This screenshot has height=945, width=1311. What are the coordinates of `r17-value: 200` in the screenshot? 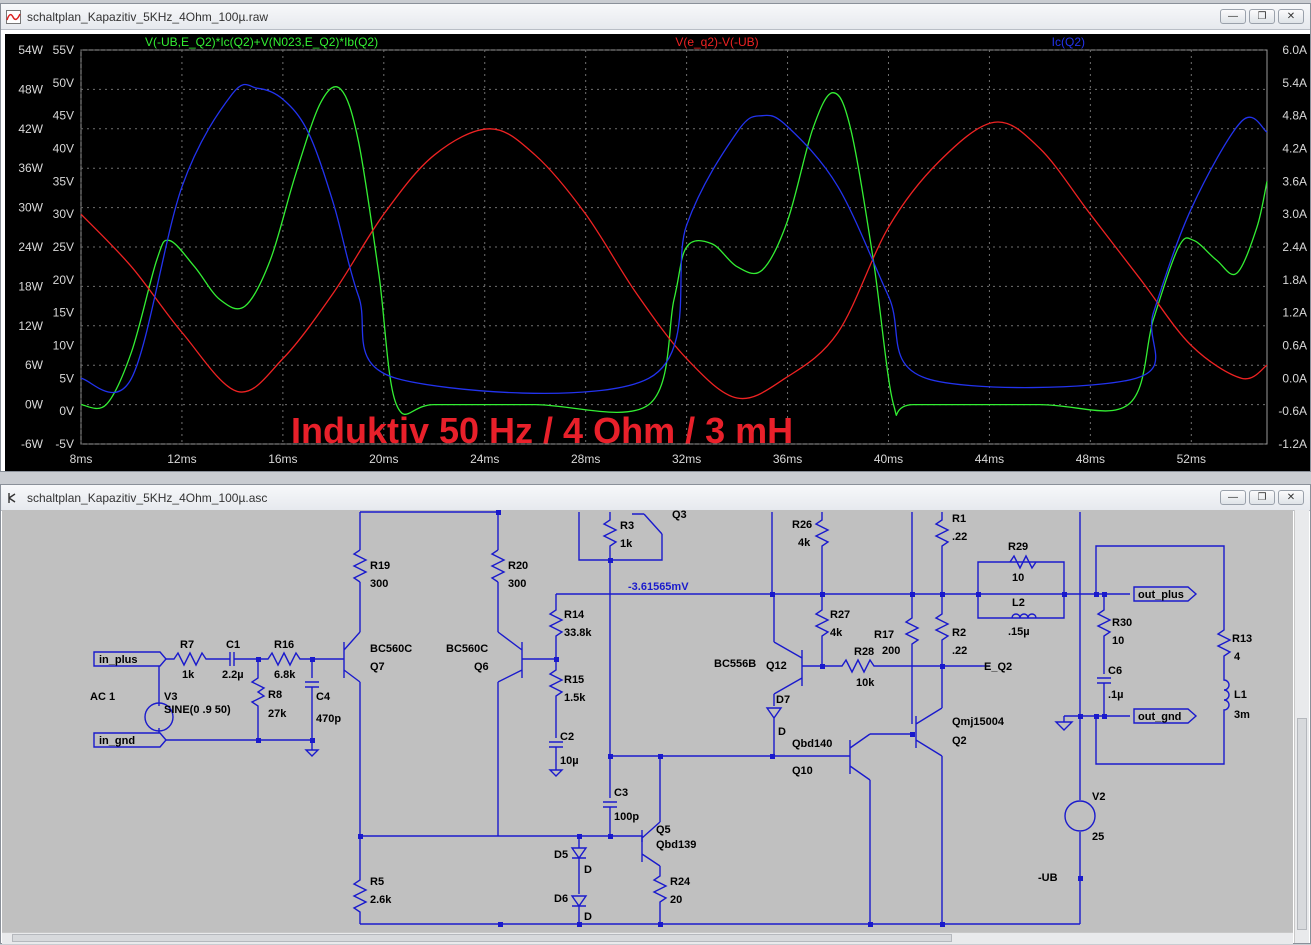 It's located at (891, 651).